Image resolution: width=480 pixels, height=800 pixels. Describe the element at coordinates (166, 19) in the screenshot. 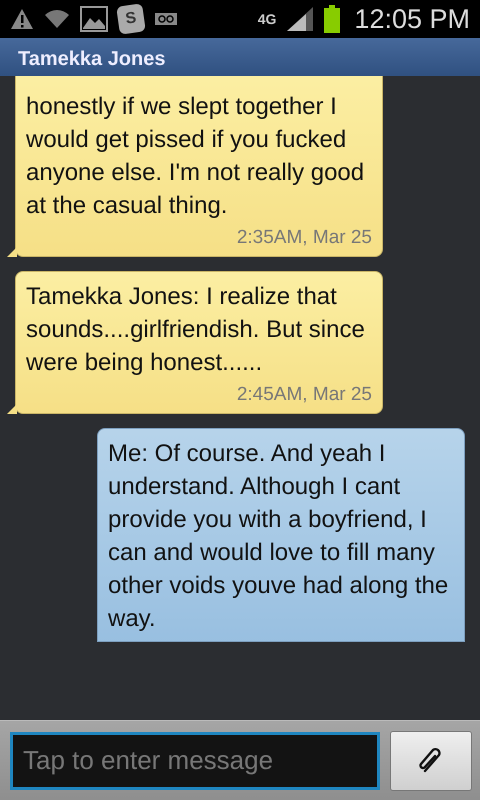

I see `voicemail-icon` at that location.